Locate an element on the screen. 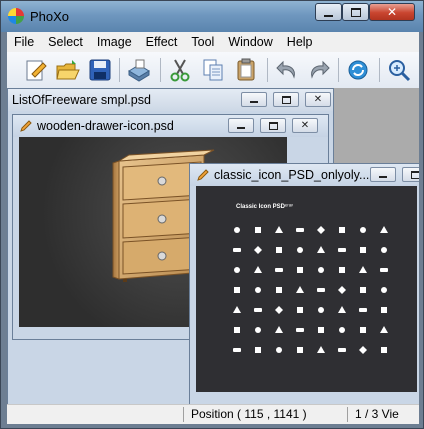 The height and width of the screenshot is (429, 424). window-classic-icon-restore-button is located at coordinates (410, 174).